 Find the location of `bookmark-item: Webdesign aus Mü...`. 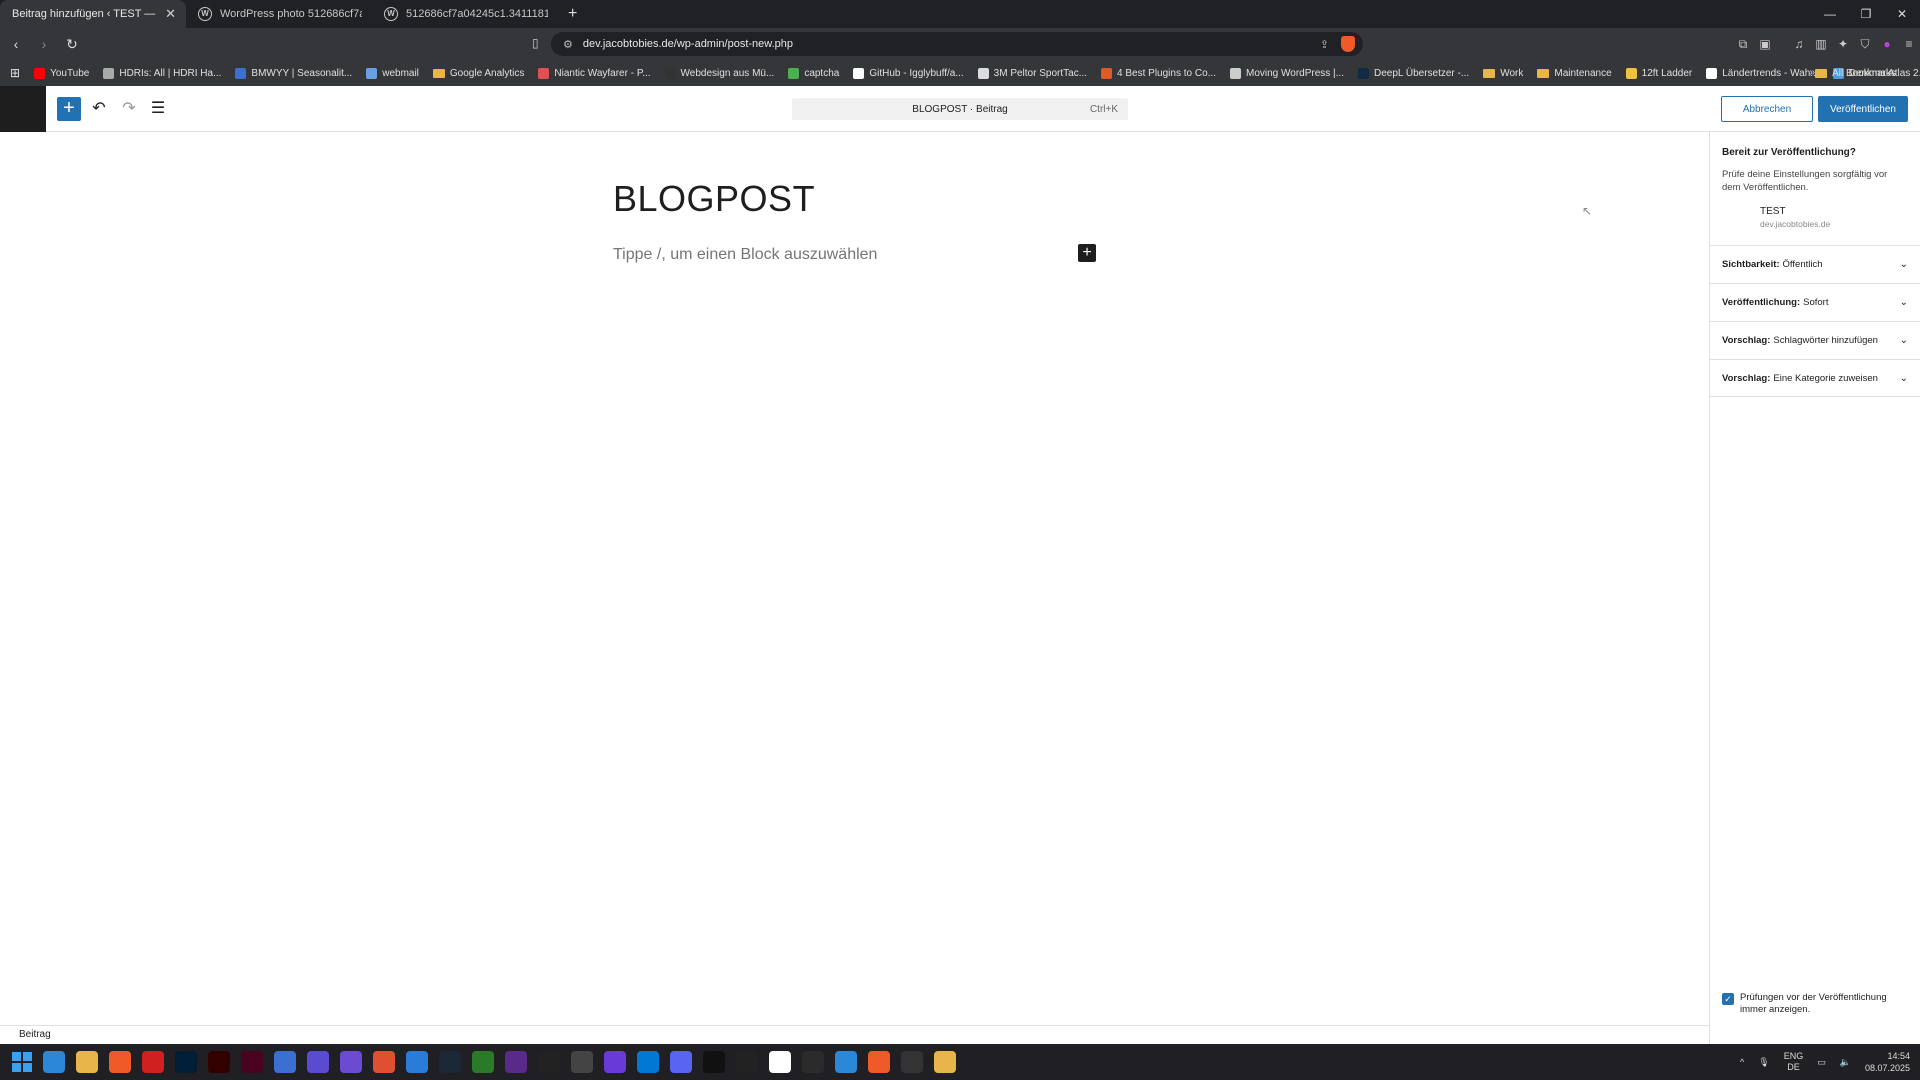

bookmark-item: Webdesign aus Mü... is located at coordinates (719, 73).